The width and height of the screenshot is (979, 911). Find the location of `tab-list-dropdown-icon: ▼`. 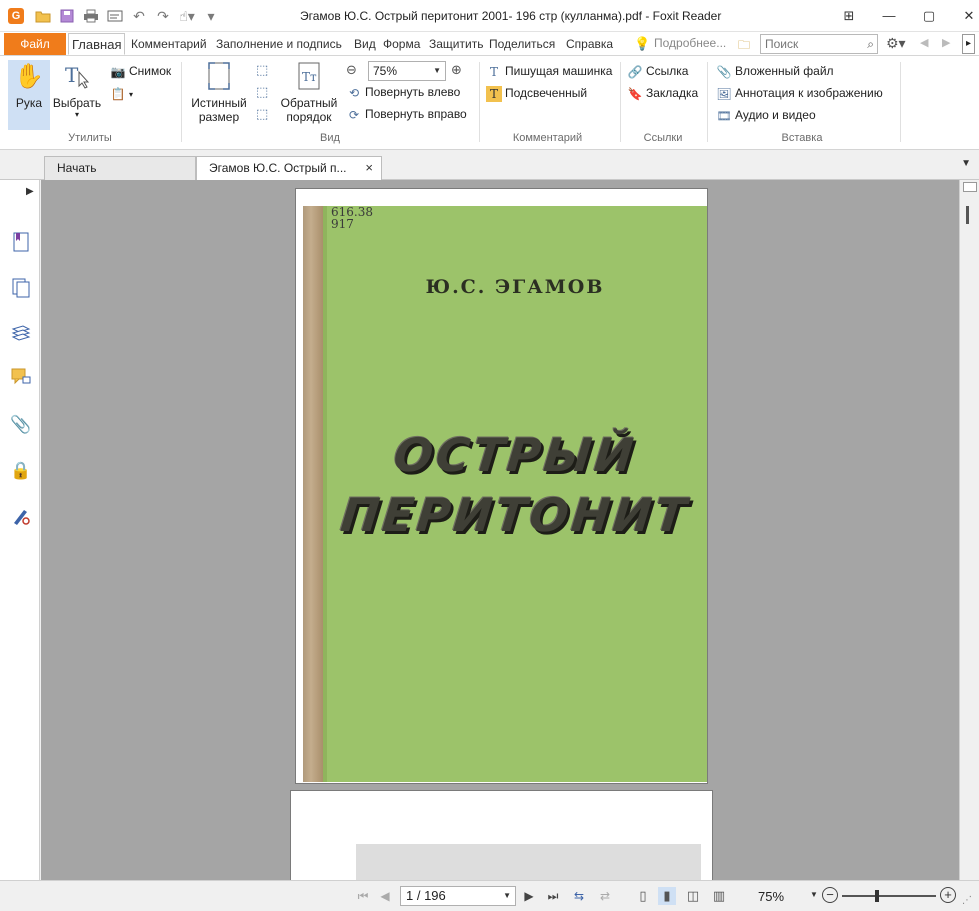

tab-list-dropdown-icon: ▼ is located at coordinates (966, 163).